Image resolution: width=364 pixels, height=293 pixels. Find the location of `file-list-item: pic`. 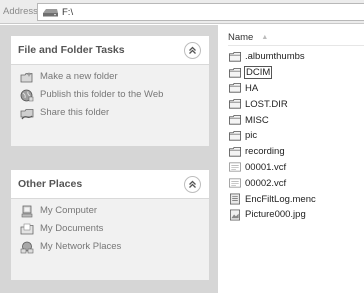

file-list-item: pic is located at coordinates (296, 136).